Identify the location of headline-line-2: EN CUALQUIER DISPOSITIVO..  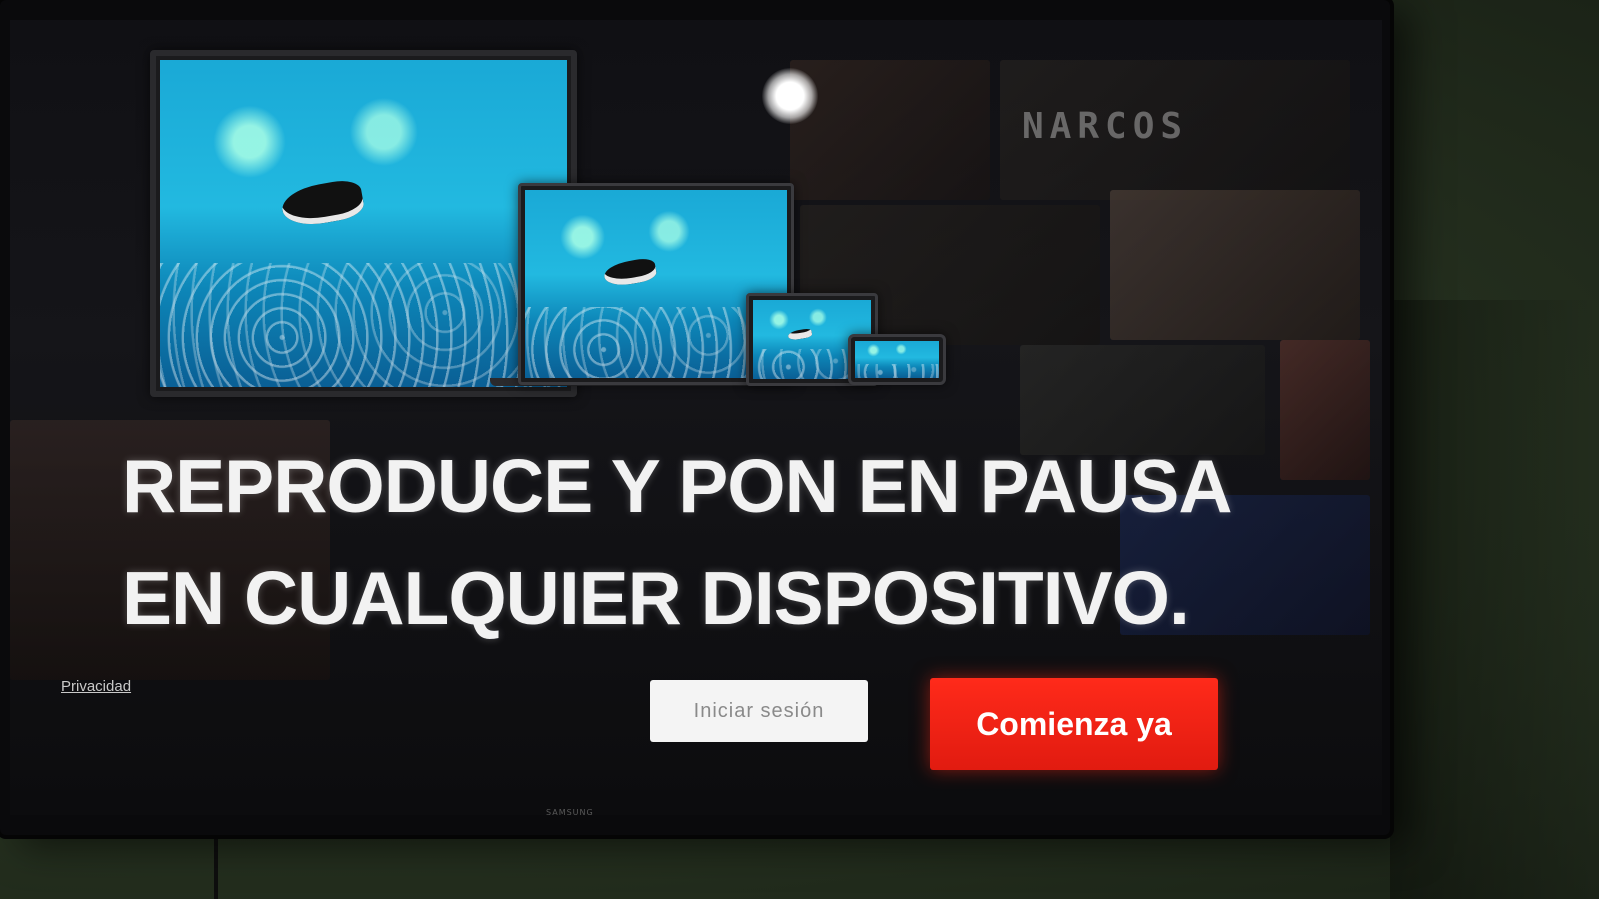
(656, 598).